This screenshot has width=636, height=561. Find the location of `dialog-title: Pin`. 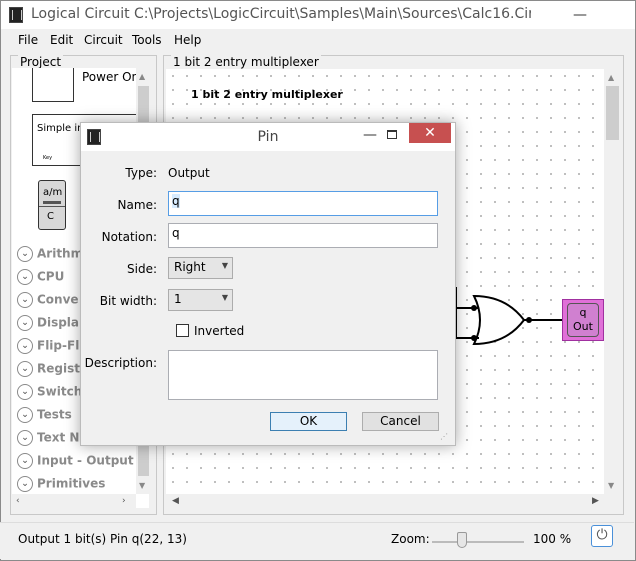

dialog-title: Pin is located at coordinates (268, 137).